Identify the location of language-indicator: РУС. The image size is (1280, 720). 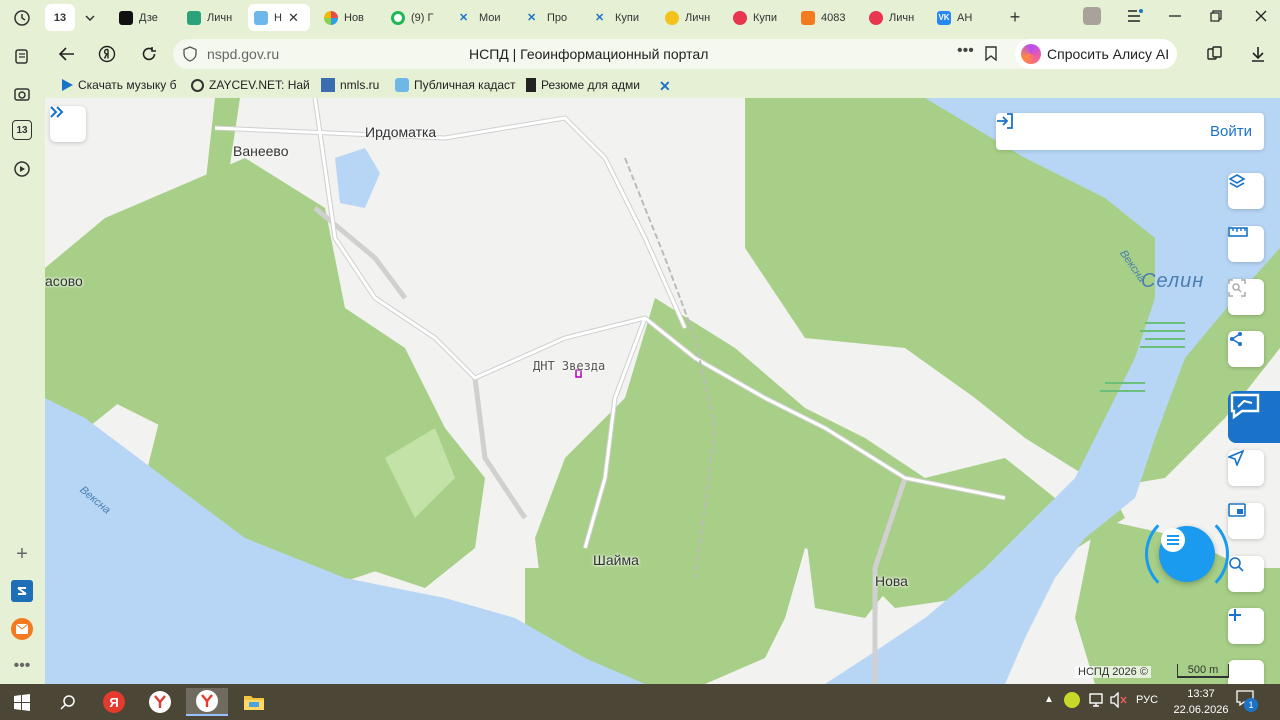
(1147, 700).